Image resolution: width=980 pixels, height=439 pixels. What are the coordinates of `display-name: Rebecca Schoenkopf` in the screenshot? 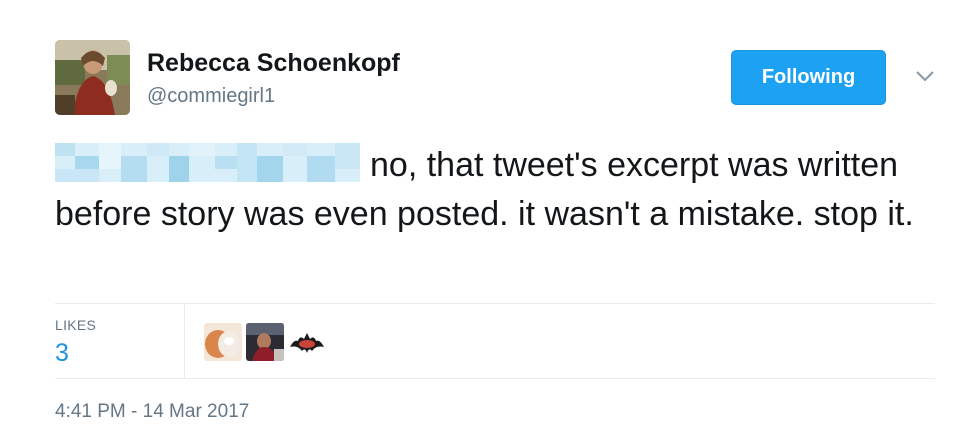 It's located at (273, 63).